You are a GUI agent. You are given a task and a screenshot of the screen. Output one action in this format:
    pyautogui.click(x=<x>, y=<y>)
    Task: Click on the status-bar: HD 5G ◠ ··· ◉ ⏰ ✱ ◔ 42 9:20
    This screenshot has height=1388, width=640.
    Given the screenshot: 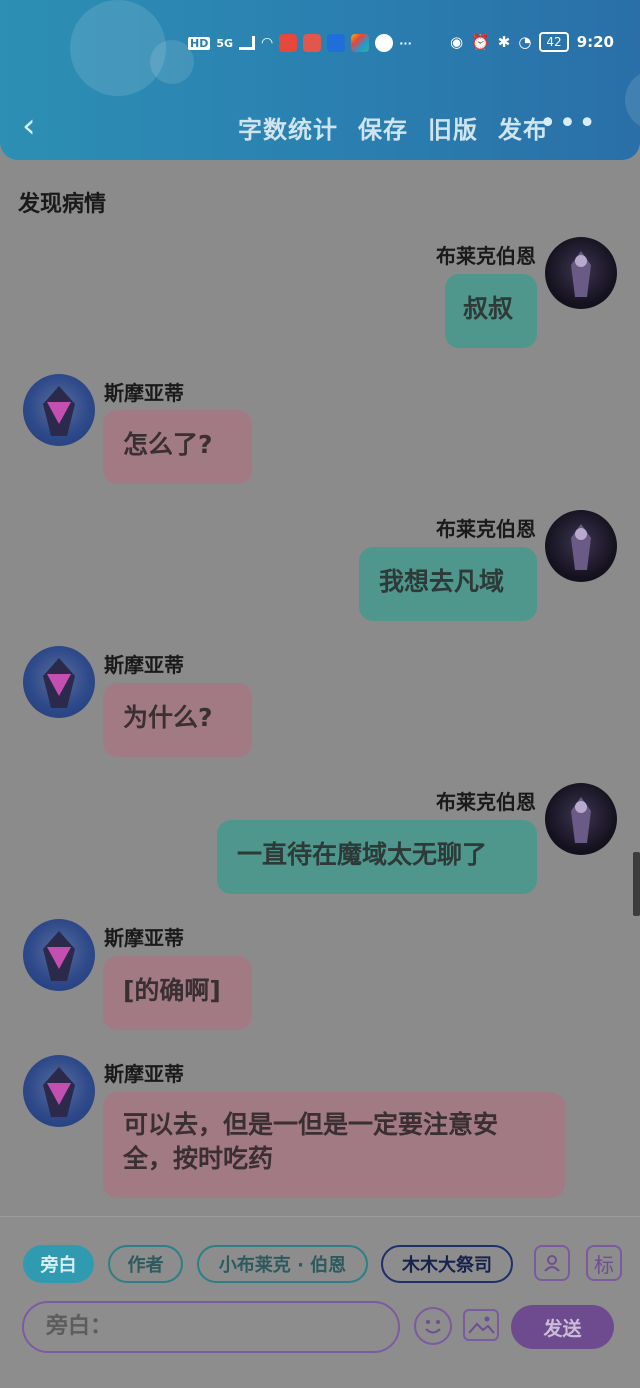 What is the action you would take?
    pyautogui.click(x=320, y=47)
    